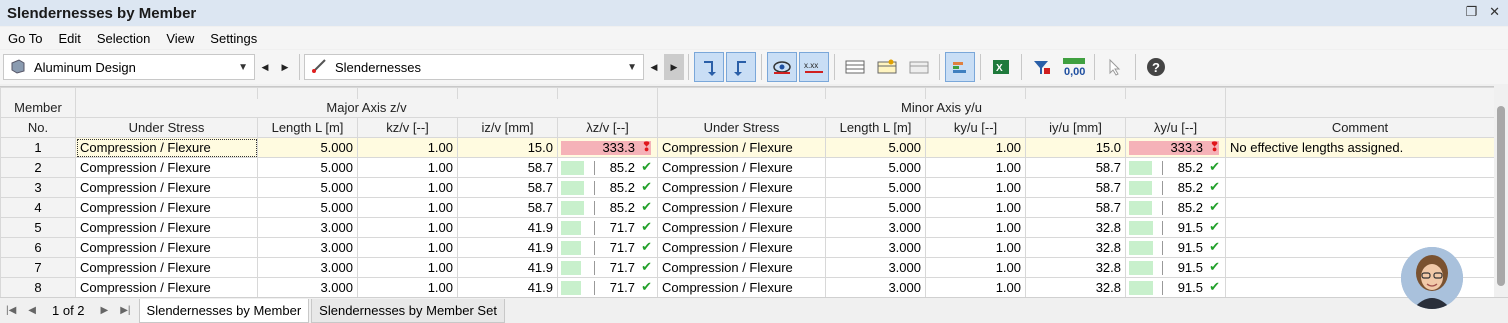 This screenshot has height=323, width=1508. Describe the element at coordinates (125, 310) in the screenshot. I see `last-page-icon: ▶|` at that location.